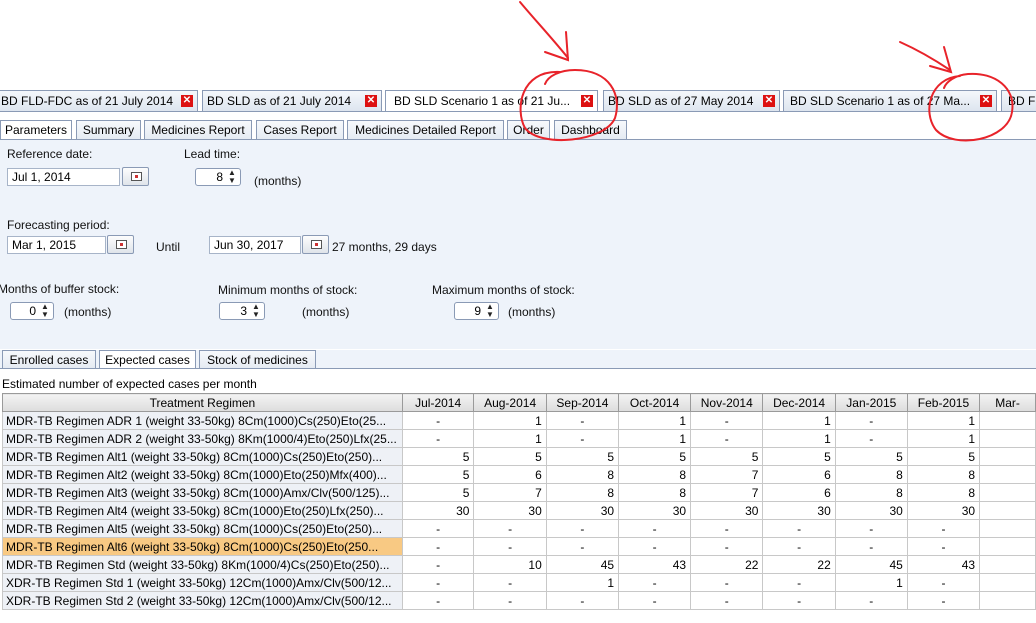 This screenshot has height=623, width=1036. I want to click on doc-tab-bd-sld-scenario1-21-july: BD SLD Scenario 1 as of 21 Ju... ✕, so click(491, 101).